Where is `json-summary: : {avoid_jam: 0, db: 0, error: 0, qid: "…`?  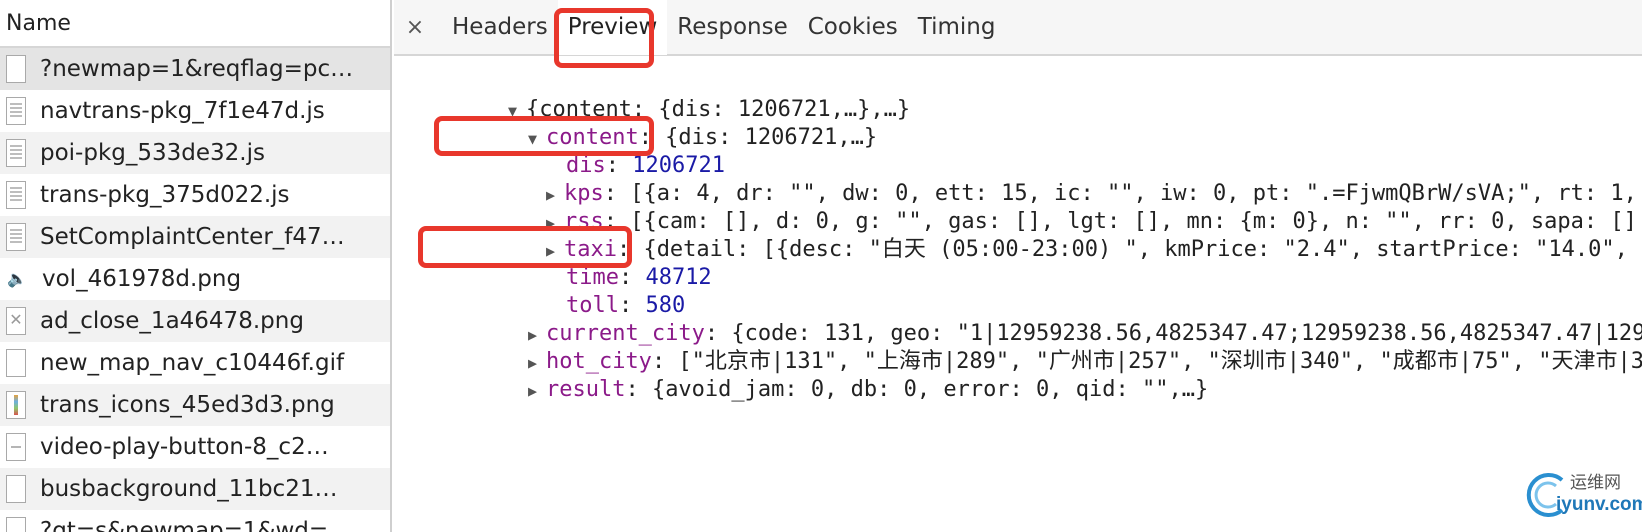 json-summary: : {avoid_jam: 0, db: 0, error: 0, qid: "… is located at coordinates (917, 389).